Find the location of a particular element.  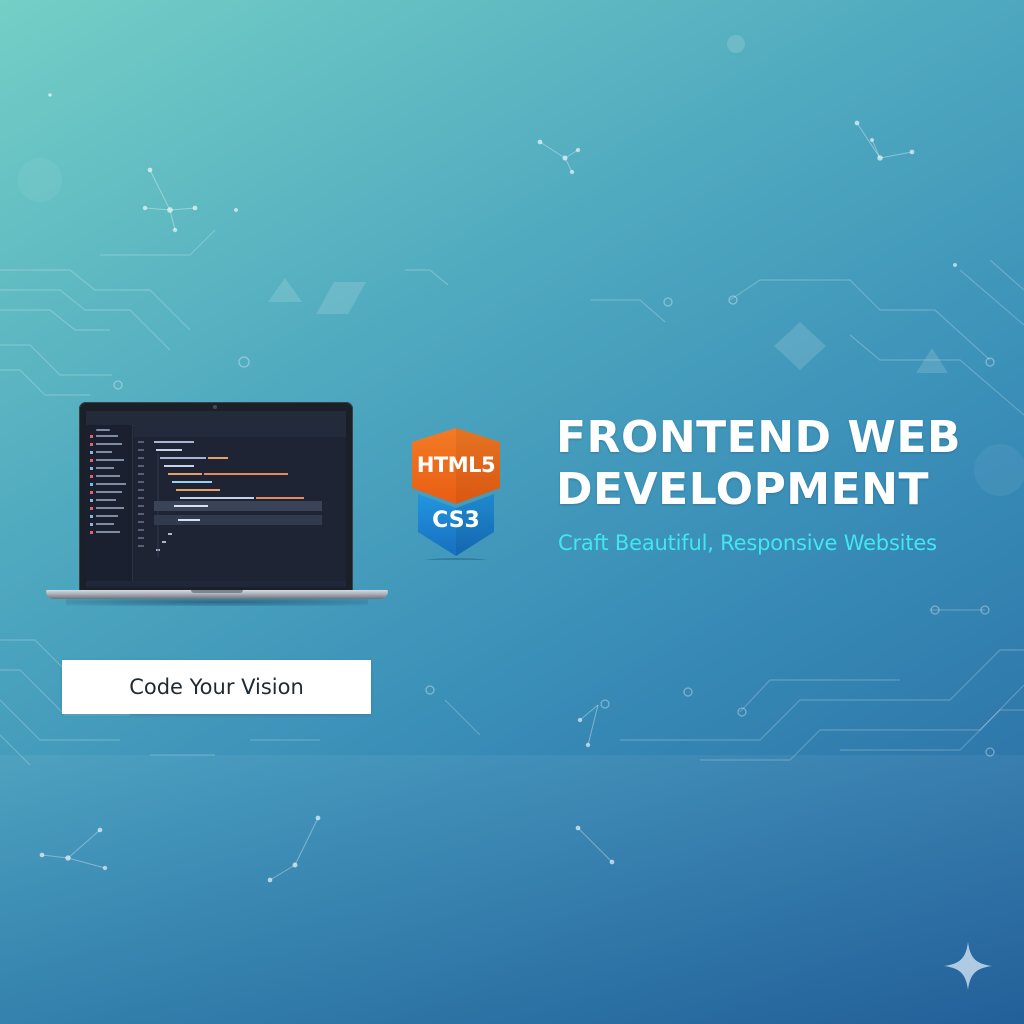

laptop-camera is located at coordinates (215, 407).